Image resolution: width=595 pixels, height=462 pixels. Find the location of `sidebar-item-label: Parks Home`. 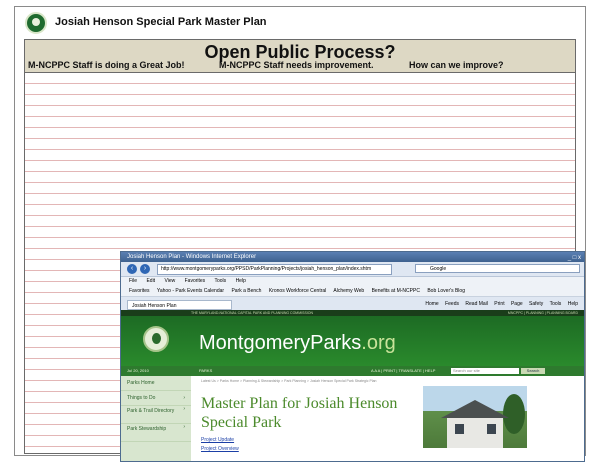

sidebar-item-label: Parks Home is located at coordinates (141, 383).